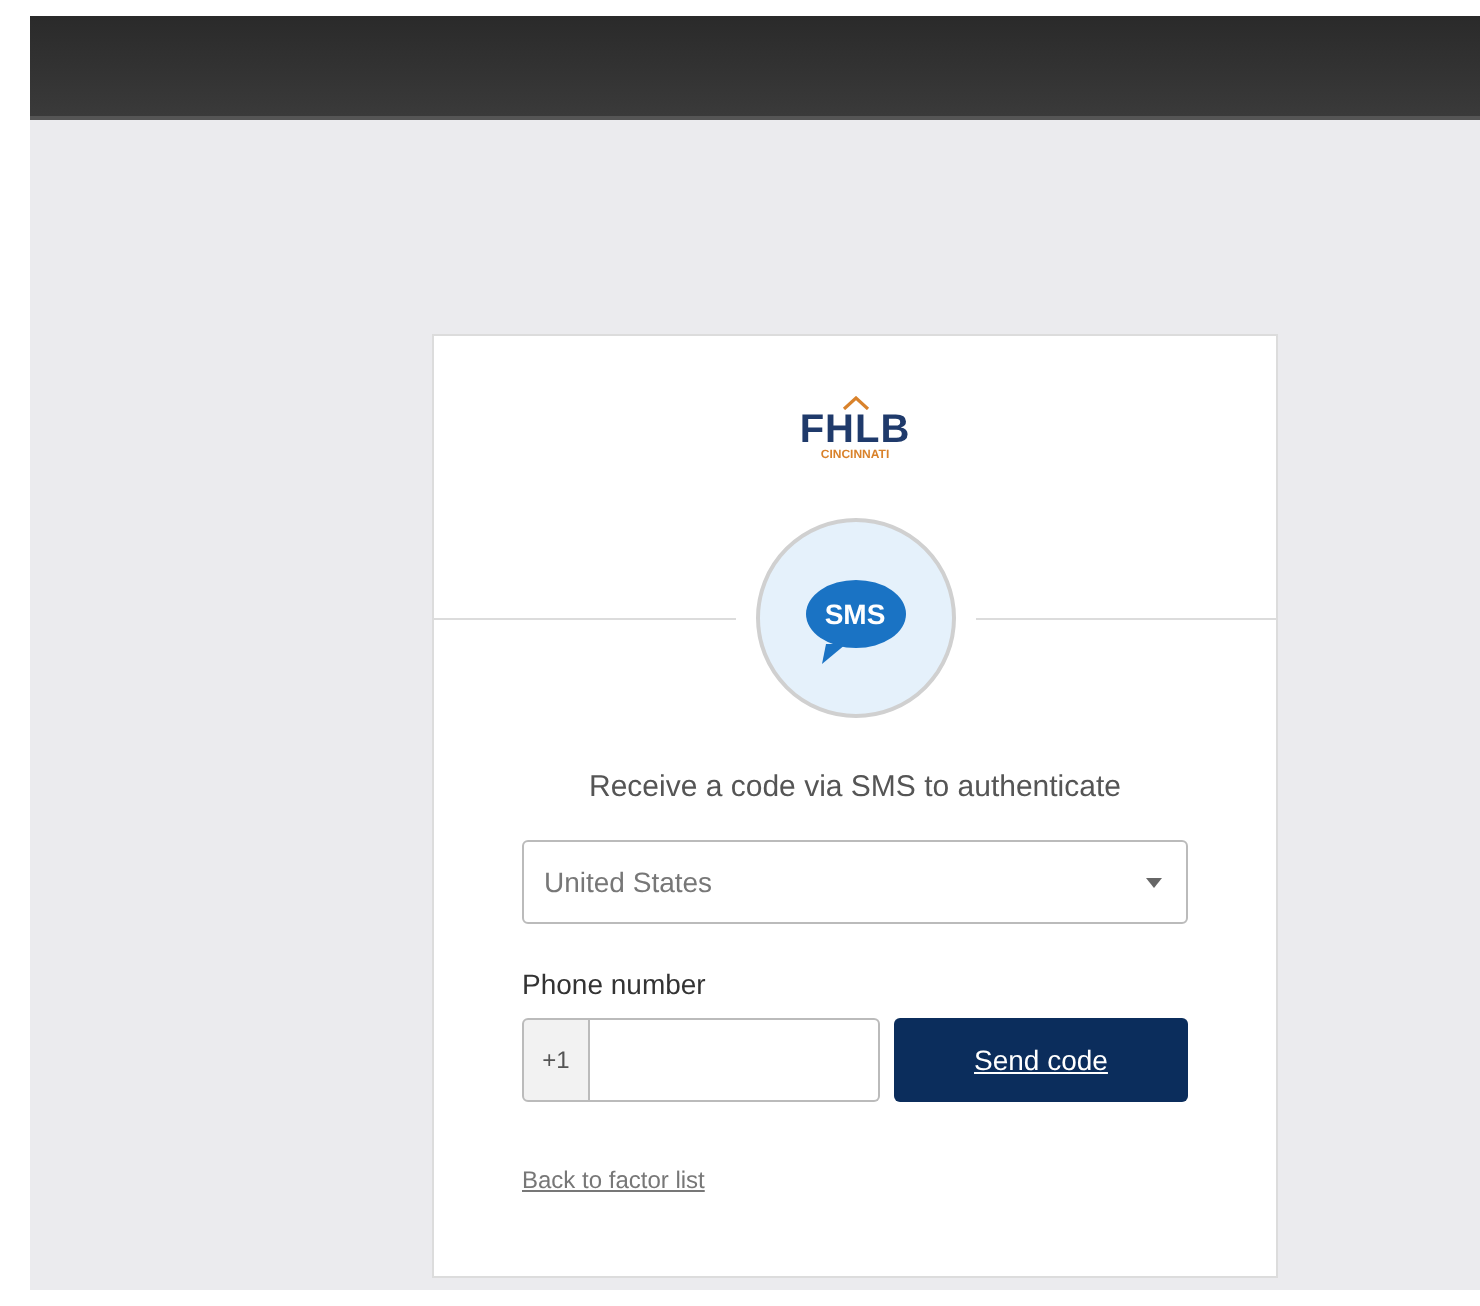 Image resolution: width=1480 pixels, height=1306 pixels. Describe the element at coordinates (613, 1180) in the screenshot. I see `back-link: Back to factor list` at that location.